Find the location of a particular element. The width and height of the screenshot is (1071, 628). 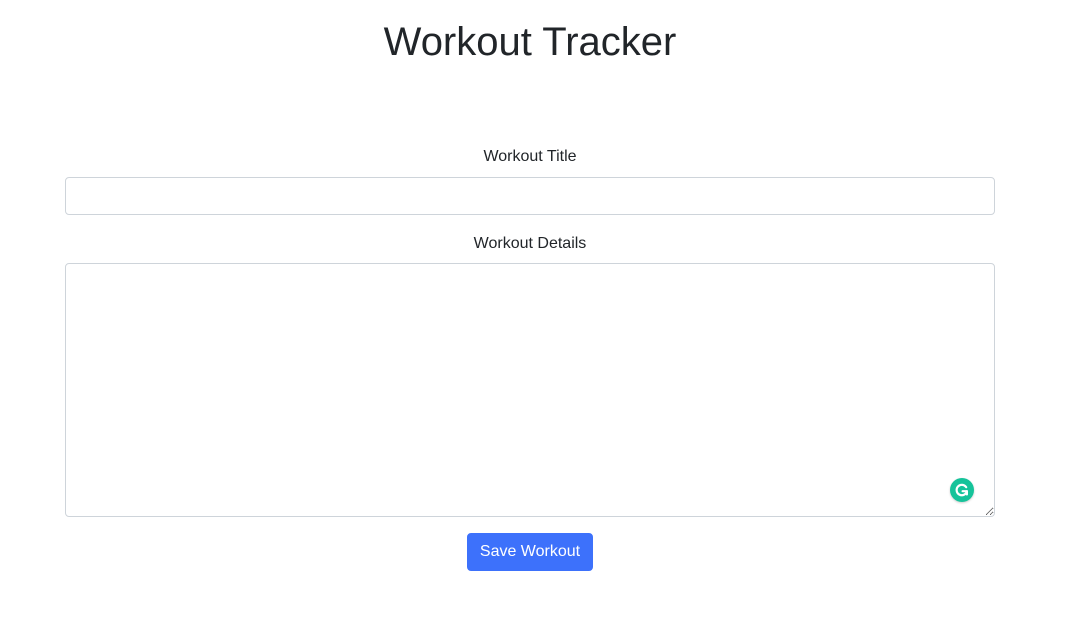

grammarly-g-glyph-icon is located at coordinates (961, 490).